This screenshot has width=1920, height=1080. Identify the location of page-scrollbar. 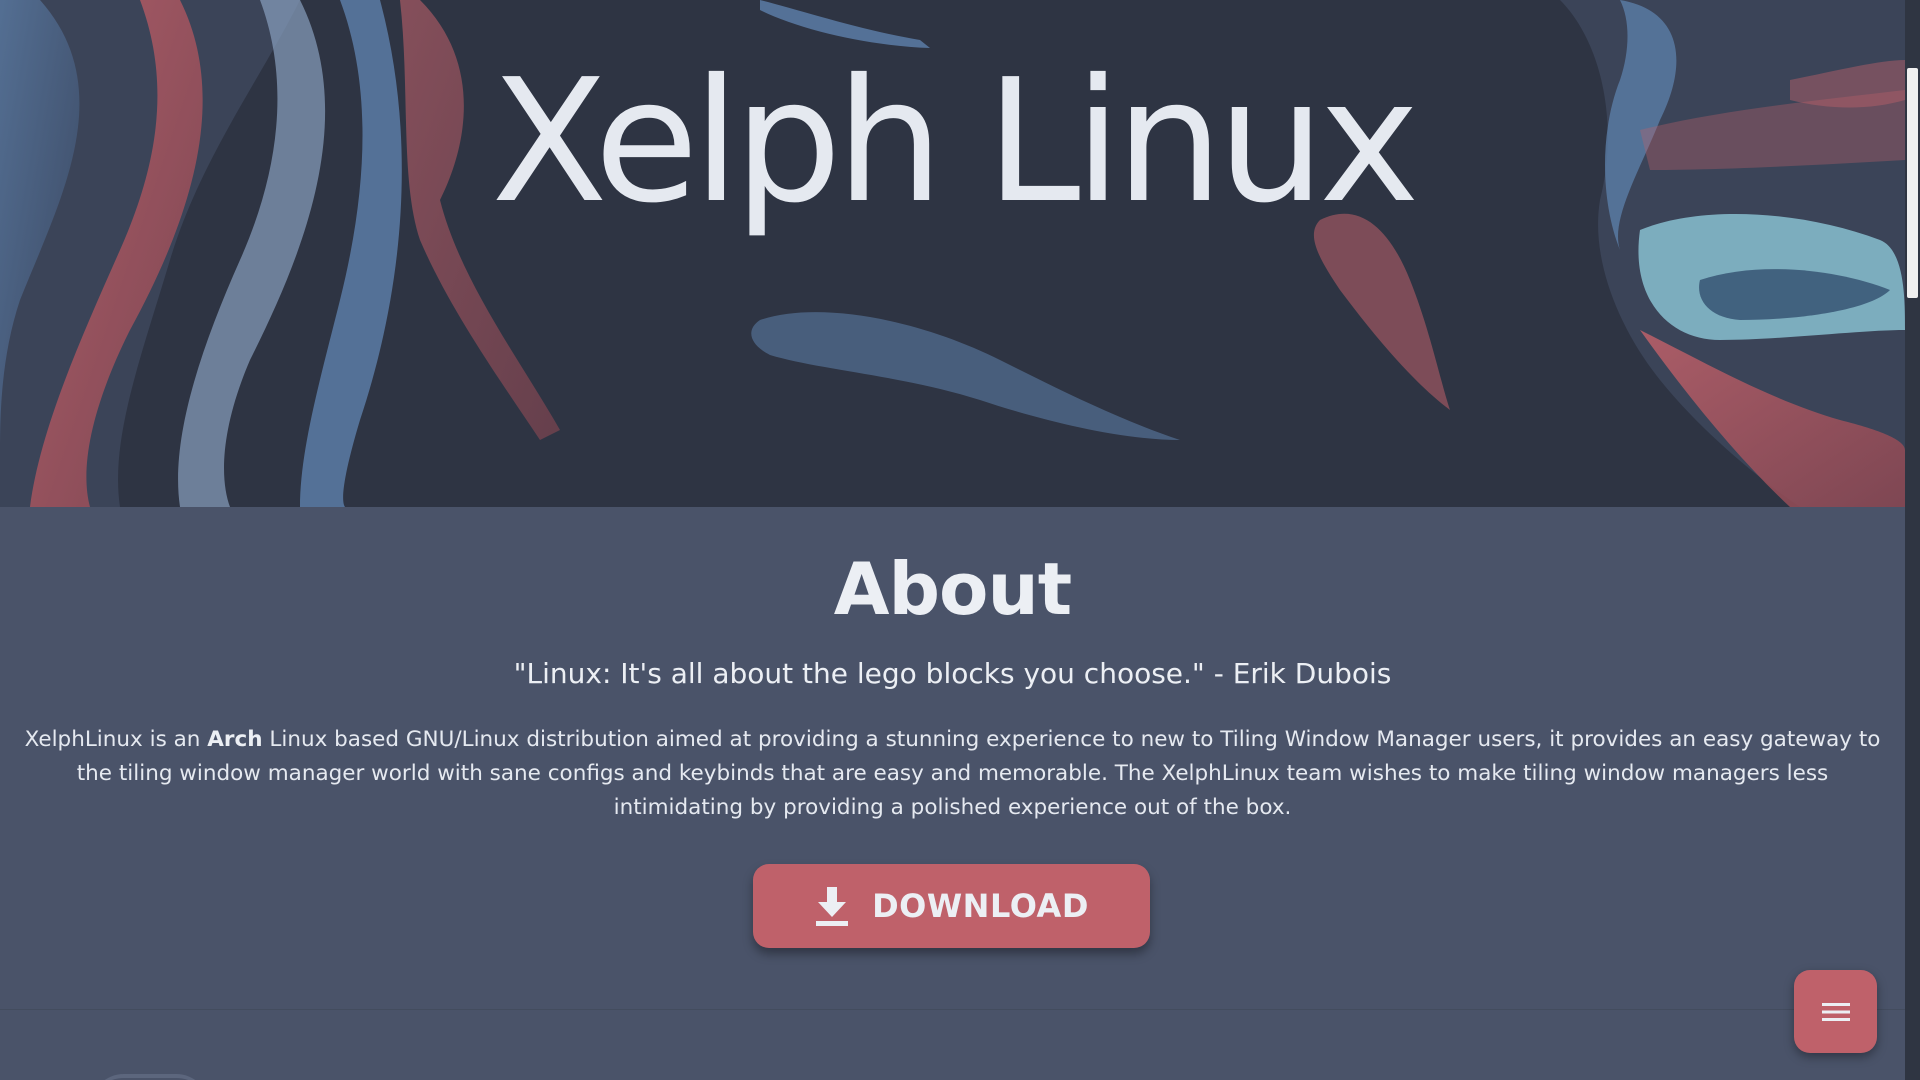
(1912, 540).